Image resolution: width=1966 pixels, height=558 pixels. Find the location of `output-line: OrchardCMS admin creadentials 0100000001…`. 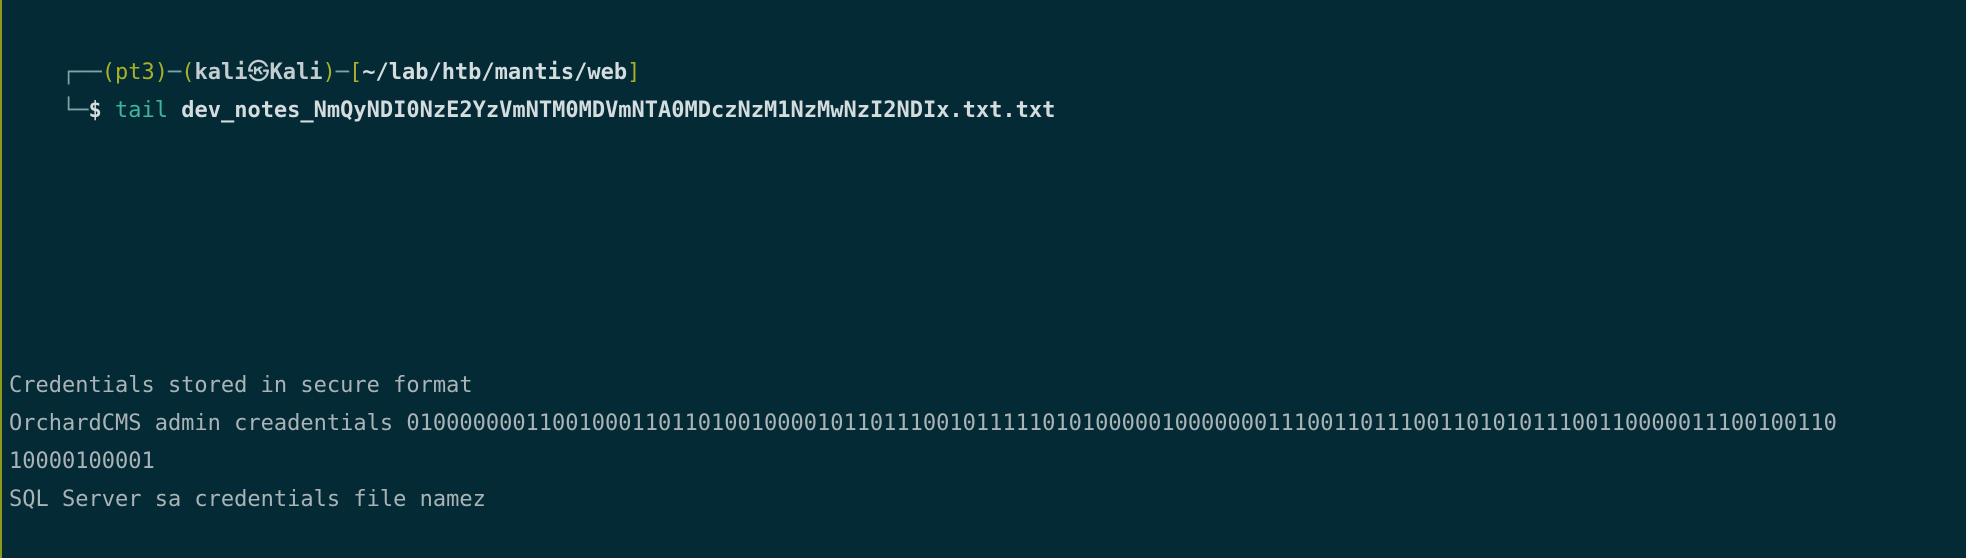

output-line: OrchardCMS admin creadentials 0100000001… is located at coordinates (923, 423).